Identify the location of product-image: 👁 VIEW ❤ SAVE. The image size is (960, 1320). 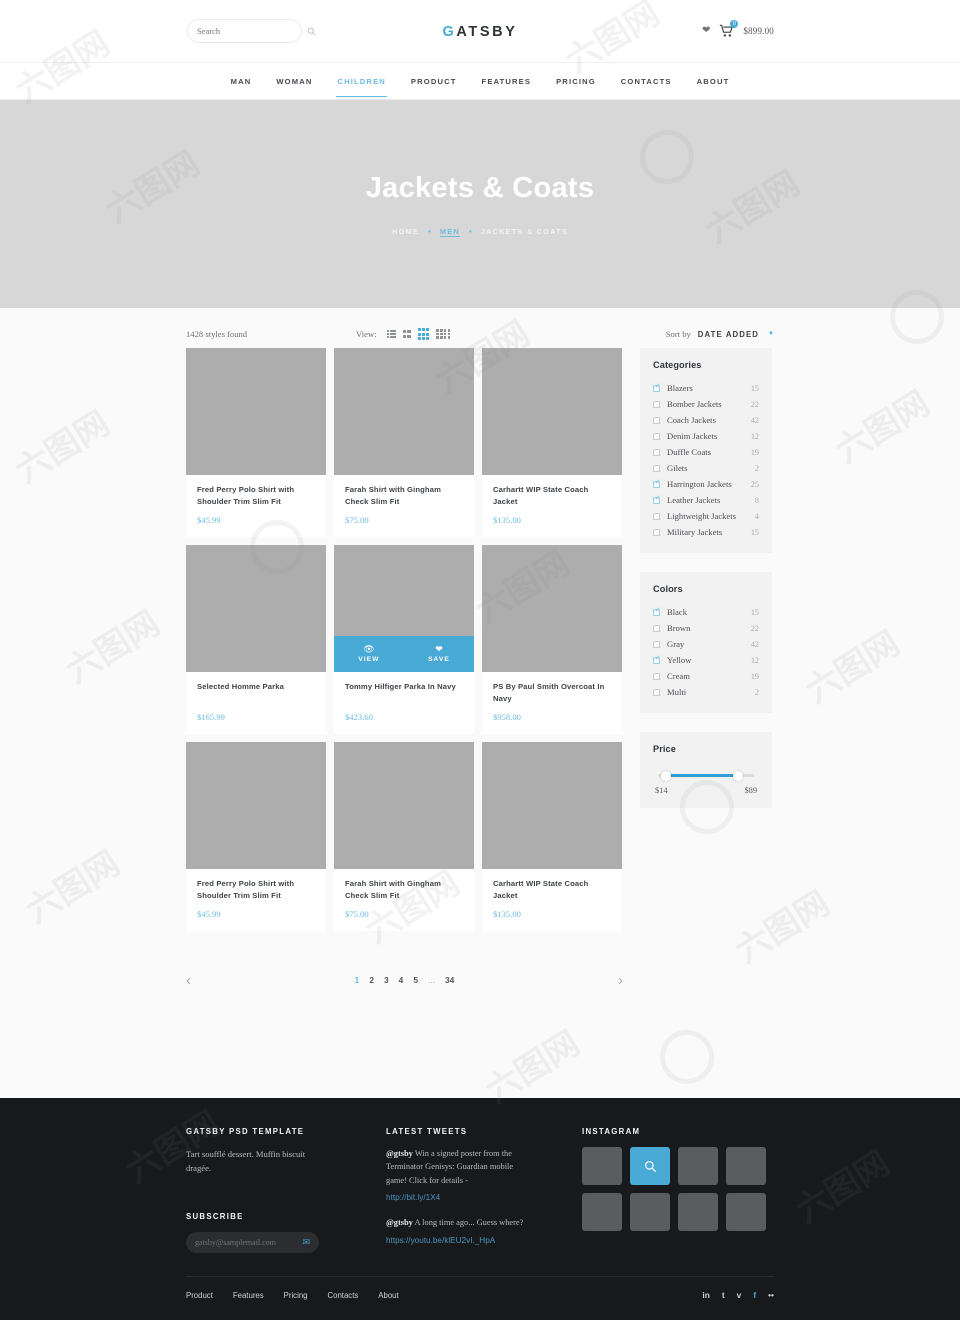
(404, 608).